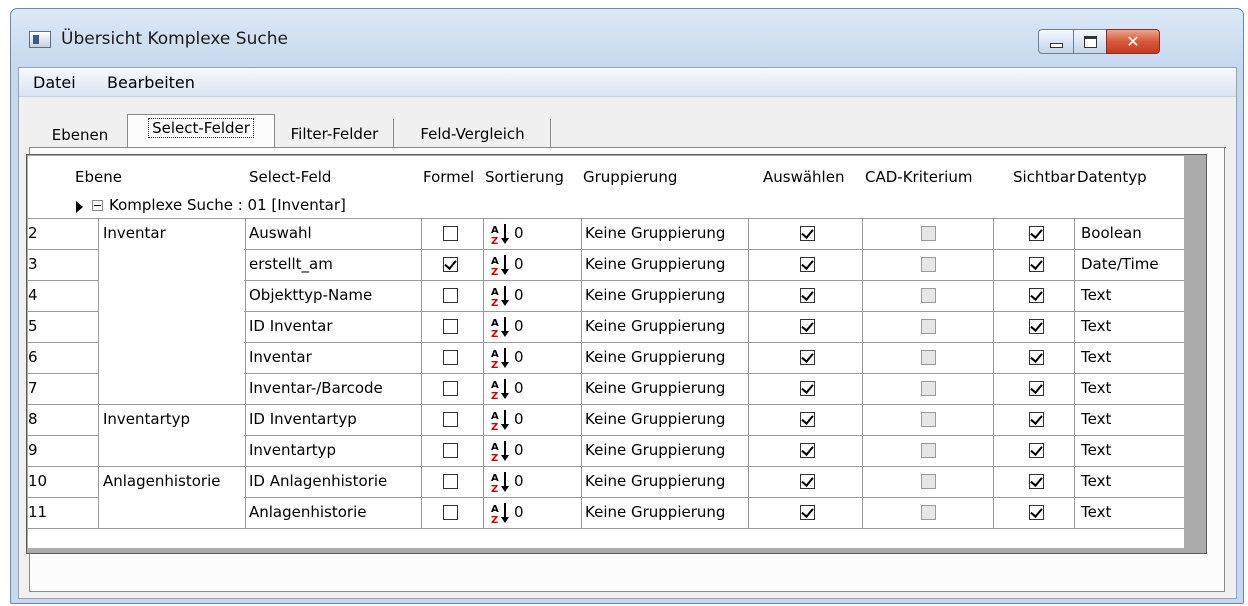 This screenshot has height=606, width=1248. What do you see at coordinates (918, 177) in the screenshot?
I see `header-cad-kriterium: CAD-Kriterium` at bounding box center [918, 177].